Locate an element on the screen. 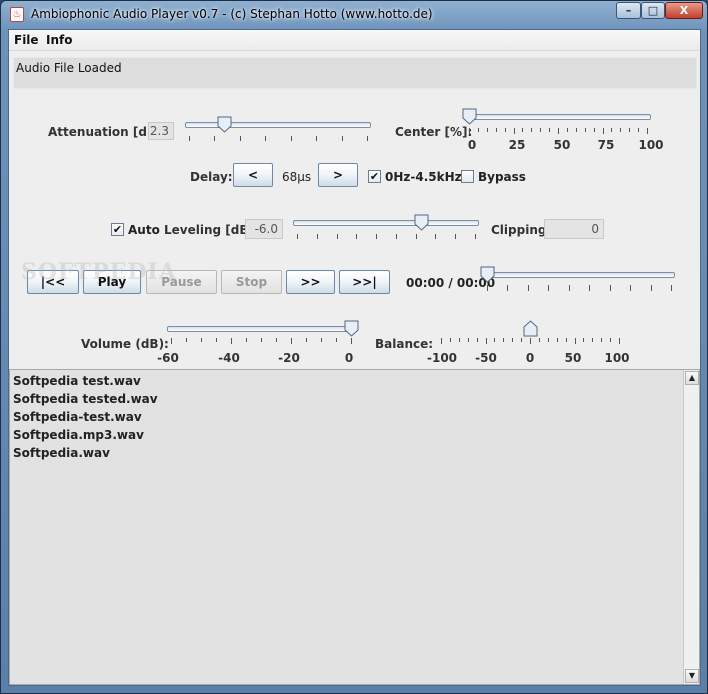 The width and height of the screenshot is (708, 694). playlist-item: Softpedia-test.wav is located at coordinates (77, 417).